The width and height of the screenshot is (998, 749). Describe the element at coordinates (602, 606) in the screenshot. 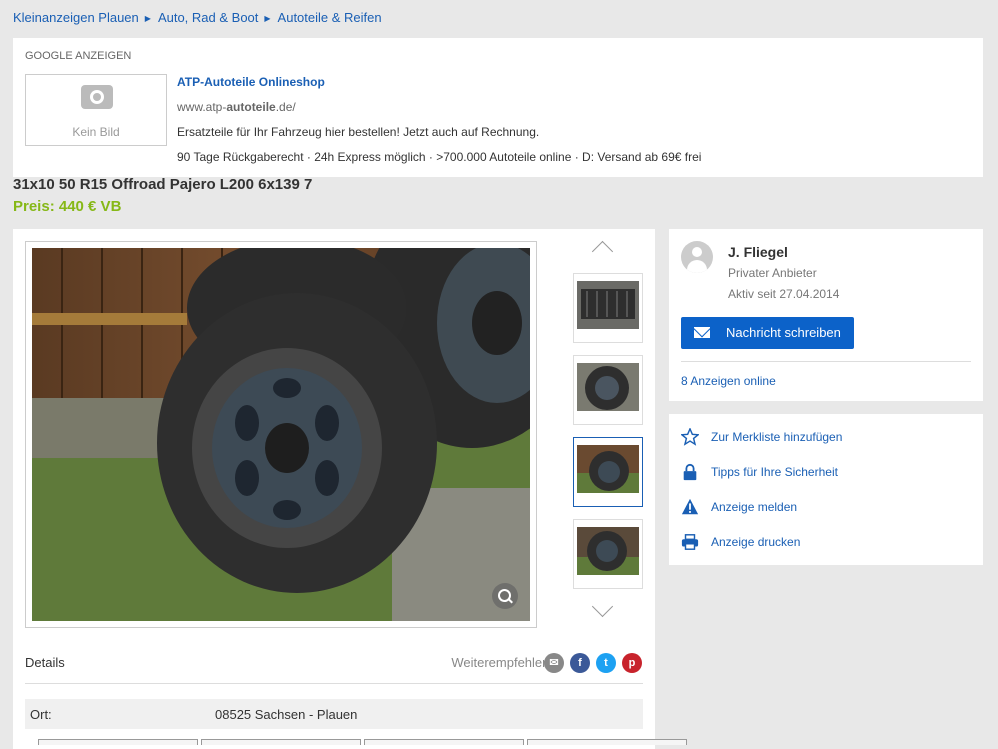

I see `chevron-down-icon` at that location.